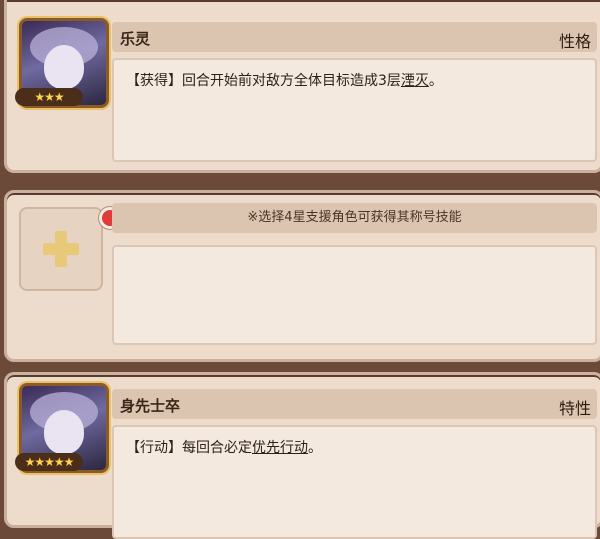  I want to click on empty-description-box, so click(354, 295).